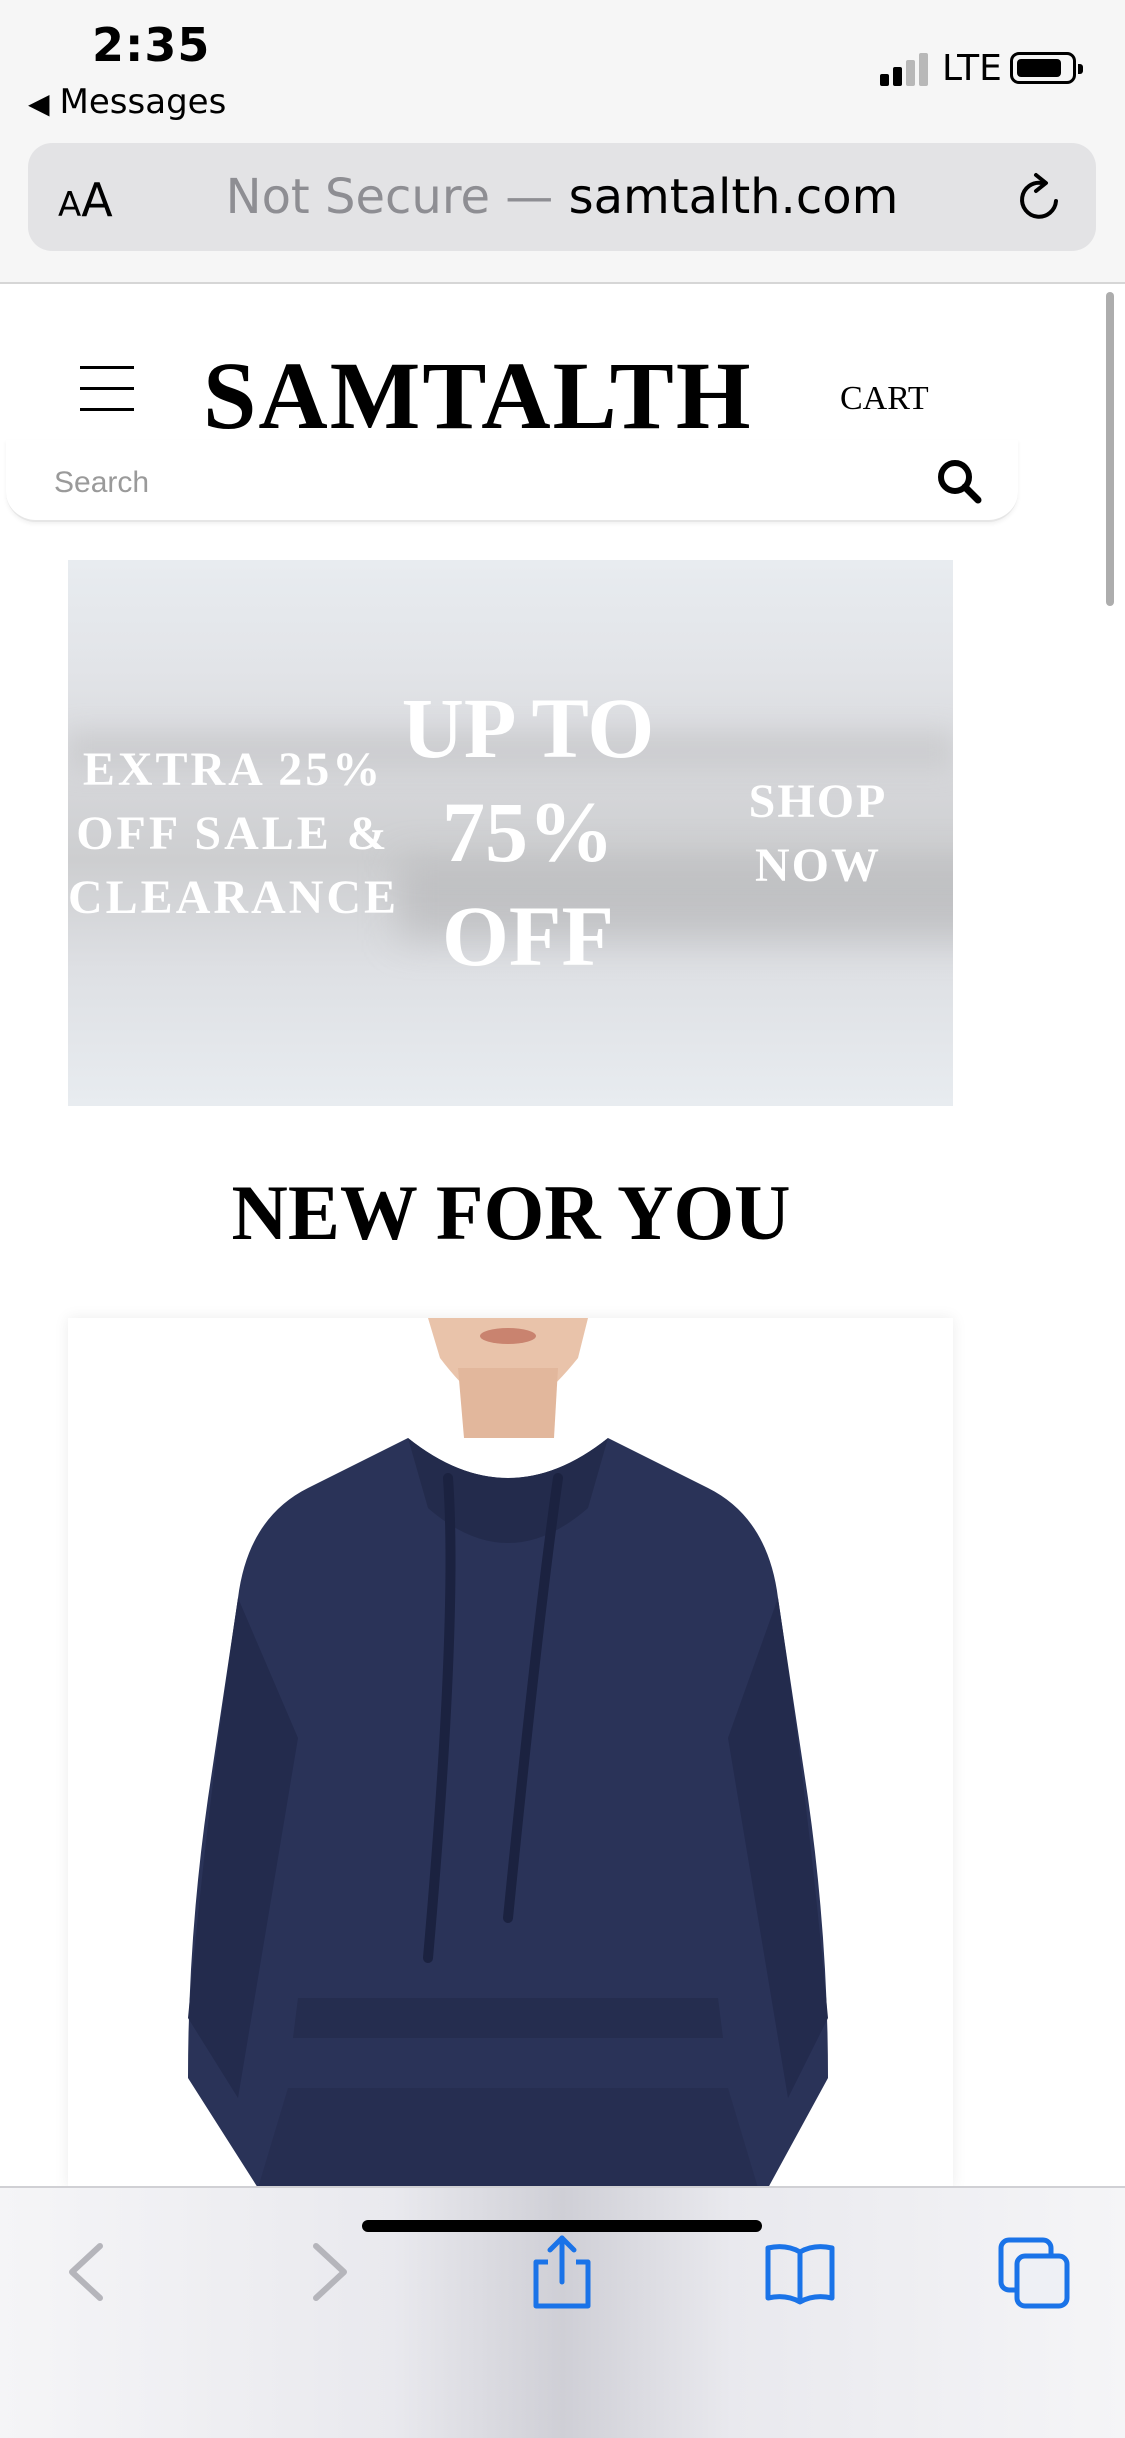  Describe the element at coordinates (818, 865) in the screenshot. I see `banner-right-line: NOW` at that location.